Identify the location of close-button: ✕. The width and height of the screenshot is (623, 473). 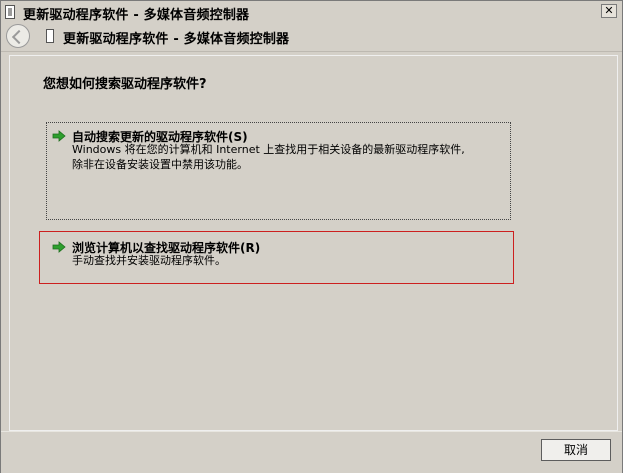
(609, 11).